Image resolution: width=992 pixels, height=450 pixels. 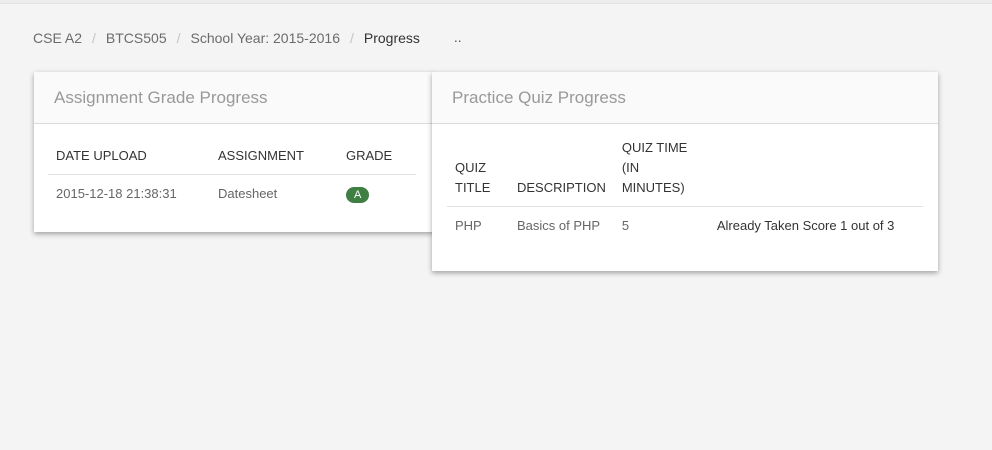 I want to click on date-upload-cell: 2015-12-18 21:38:31, so click(x=116, y=193).